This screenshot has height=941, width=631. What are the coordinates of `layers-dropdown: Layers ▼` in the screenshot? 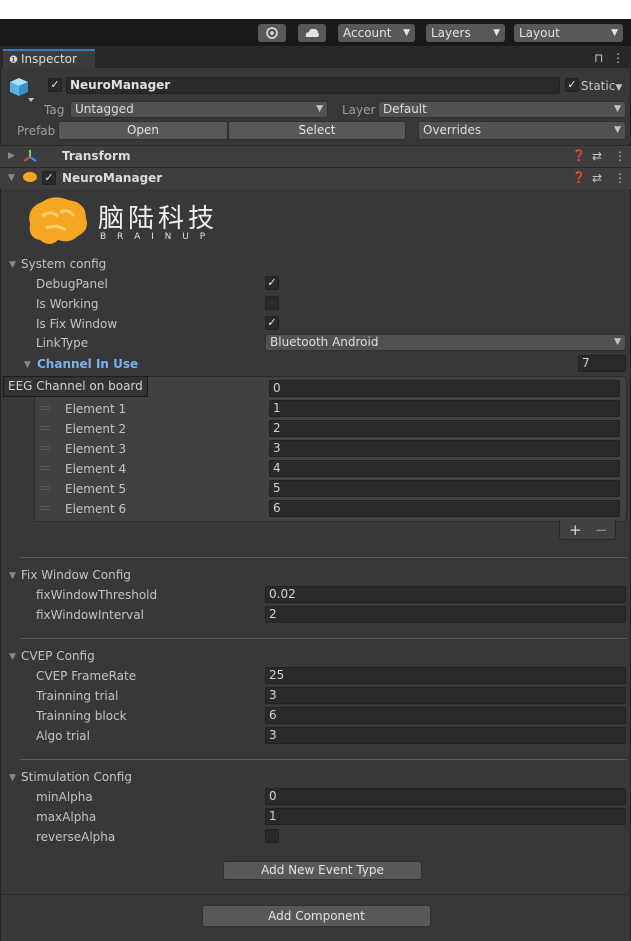 It's located at (465, 33).